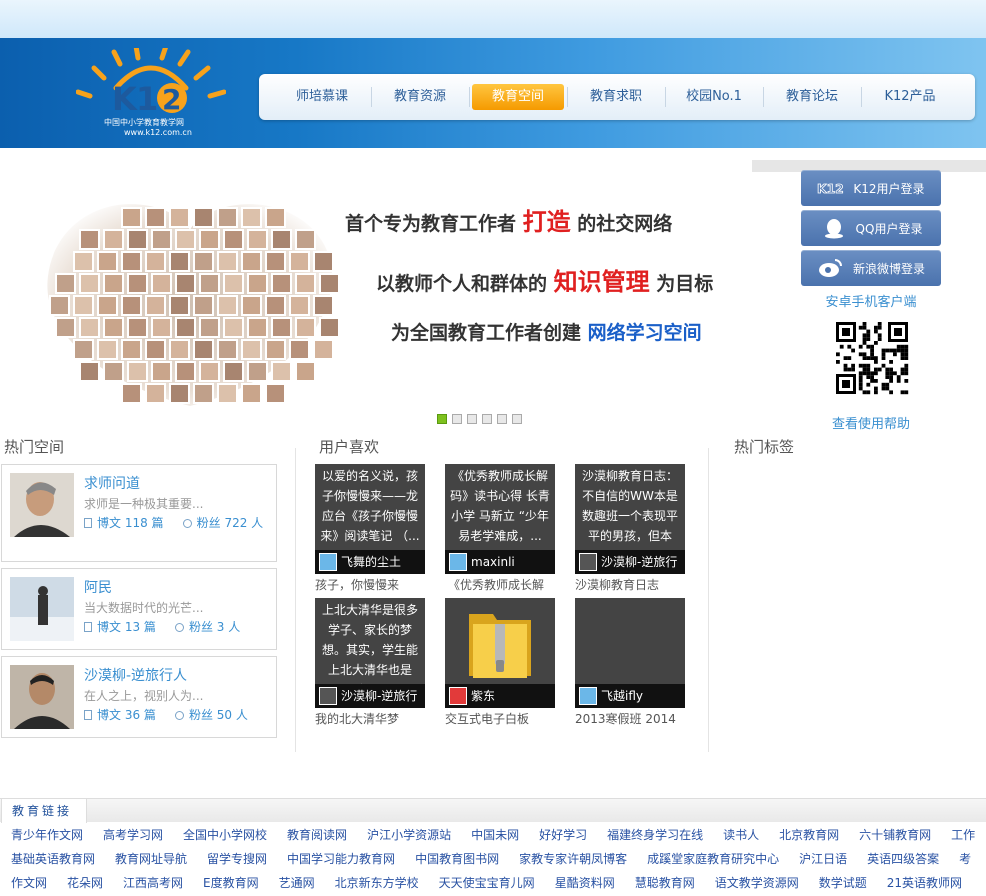 This screenshot has width=986, height=896. Describe the element at coordinates (655, 835) in the screenshot. I see `education-link: 福建终身学习在线` at that location.